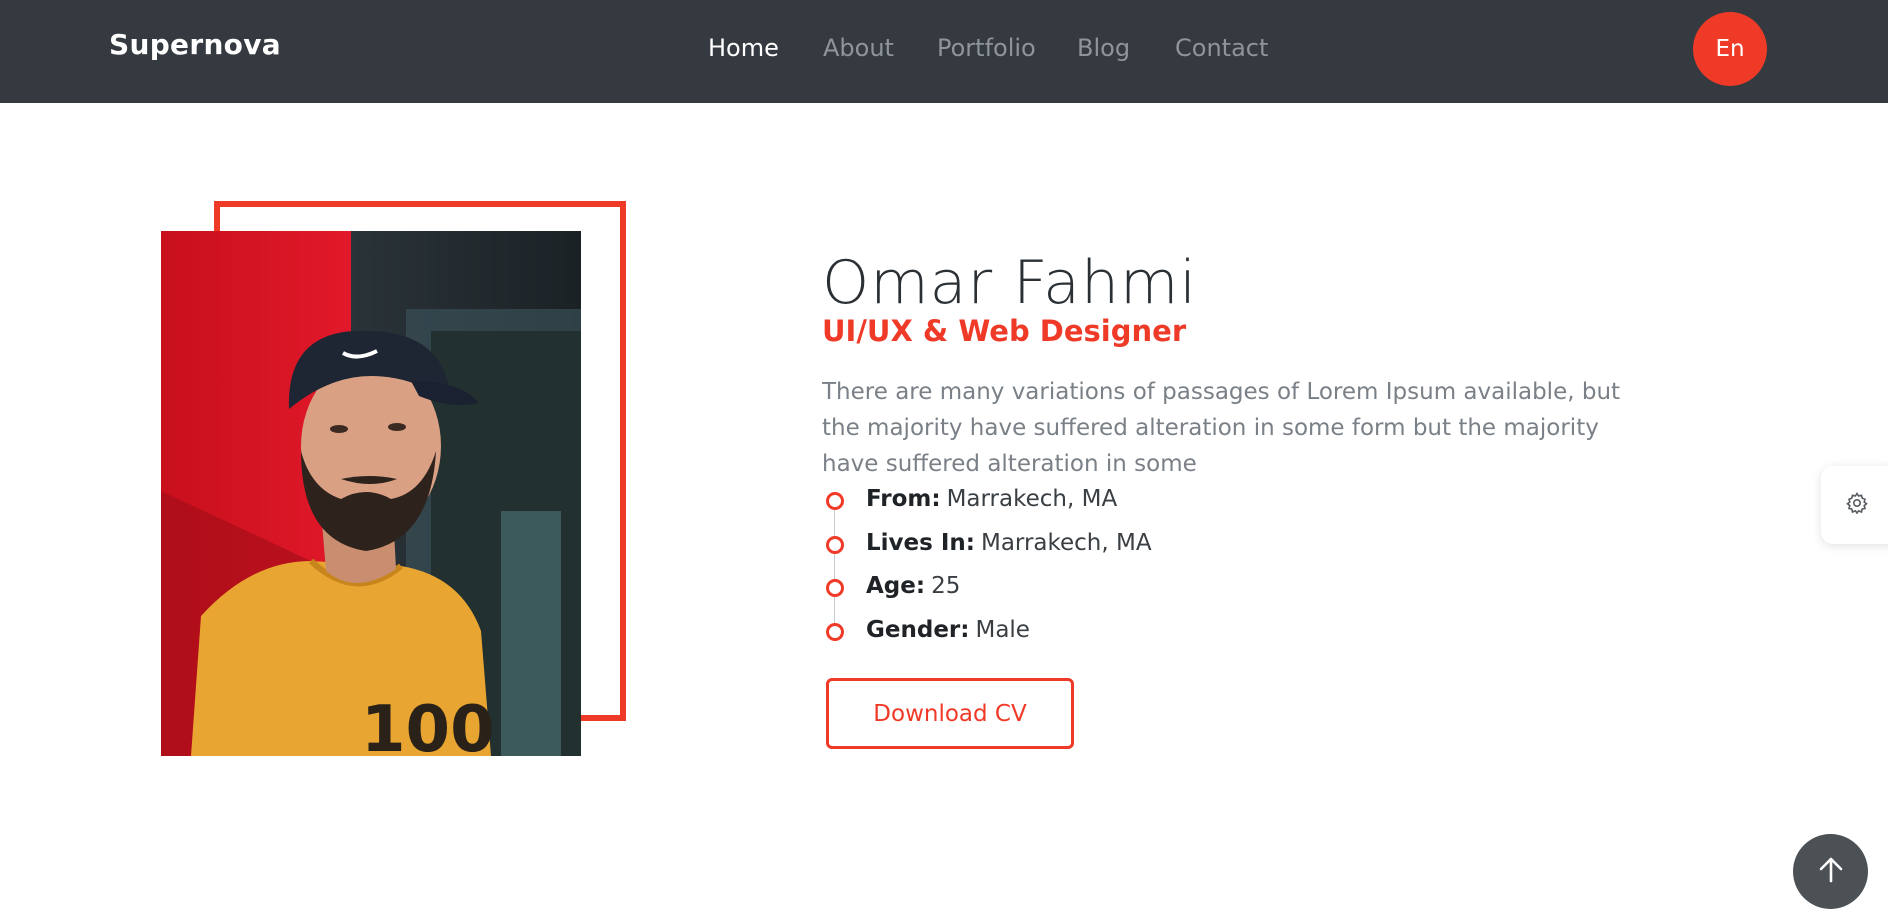 The image size is (1888, 919). What do you see at coordinates (834, 567) in the screenshot?
I see `timeline-line` at bounding box center [834, 567].